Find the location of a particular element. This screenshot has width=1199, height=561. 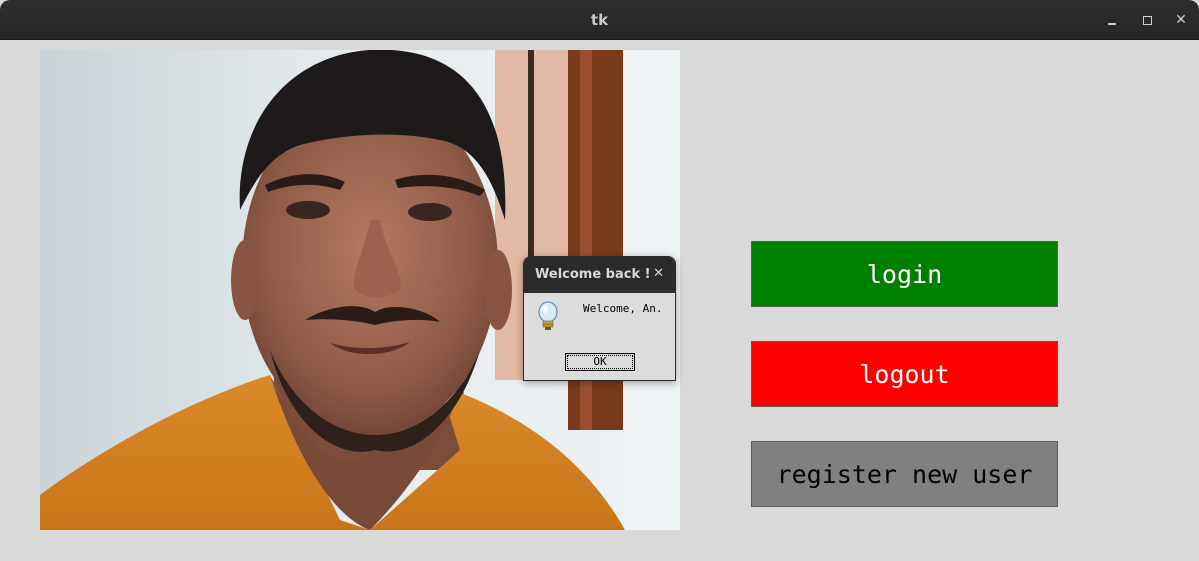

minimize-icon is located at coordinates (1113, 20).